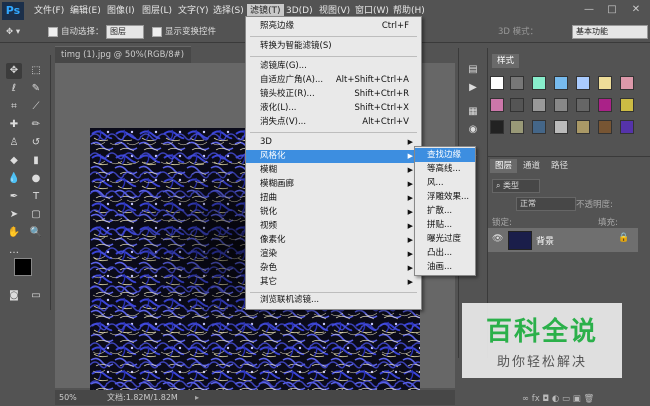 The image size is (650, 406). Describe the element at coordinates (14, 161) in the screenshot. I see `eraser-tool-icon: ◆` at that location.